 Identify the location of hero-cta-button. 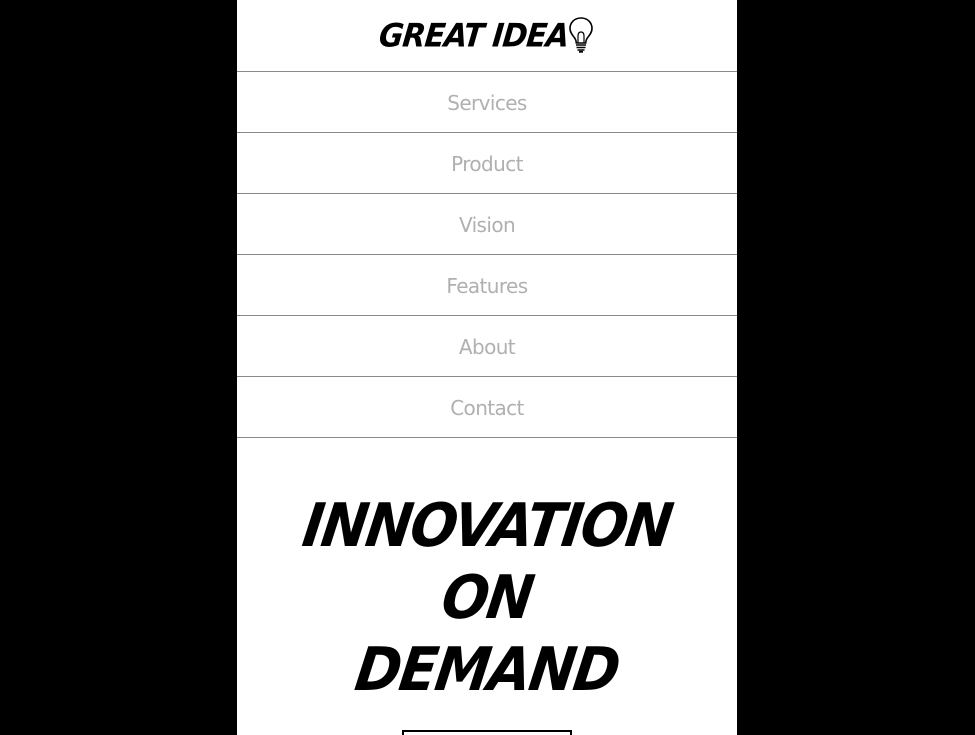
(487, 732).